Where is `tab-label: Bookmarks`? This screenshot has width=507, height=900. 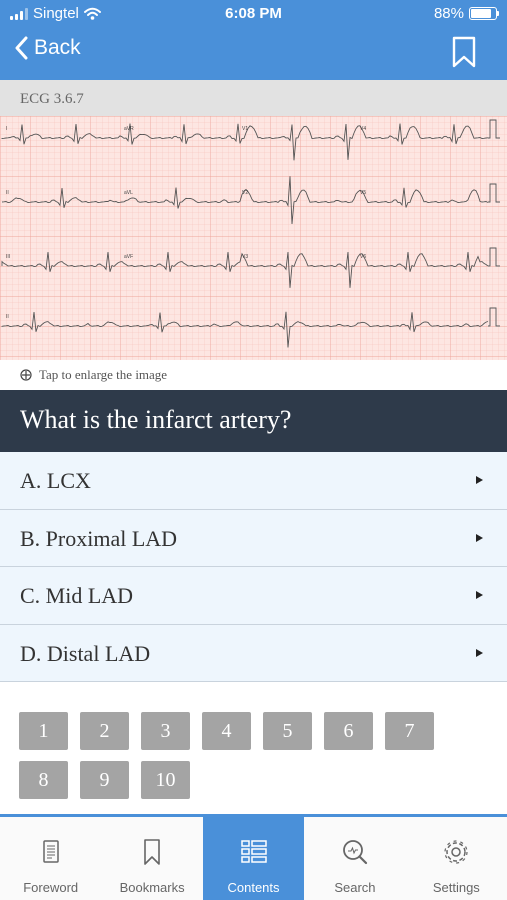
tab-label: Bookmarks is located at coordinates (152, 887).